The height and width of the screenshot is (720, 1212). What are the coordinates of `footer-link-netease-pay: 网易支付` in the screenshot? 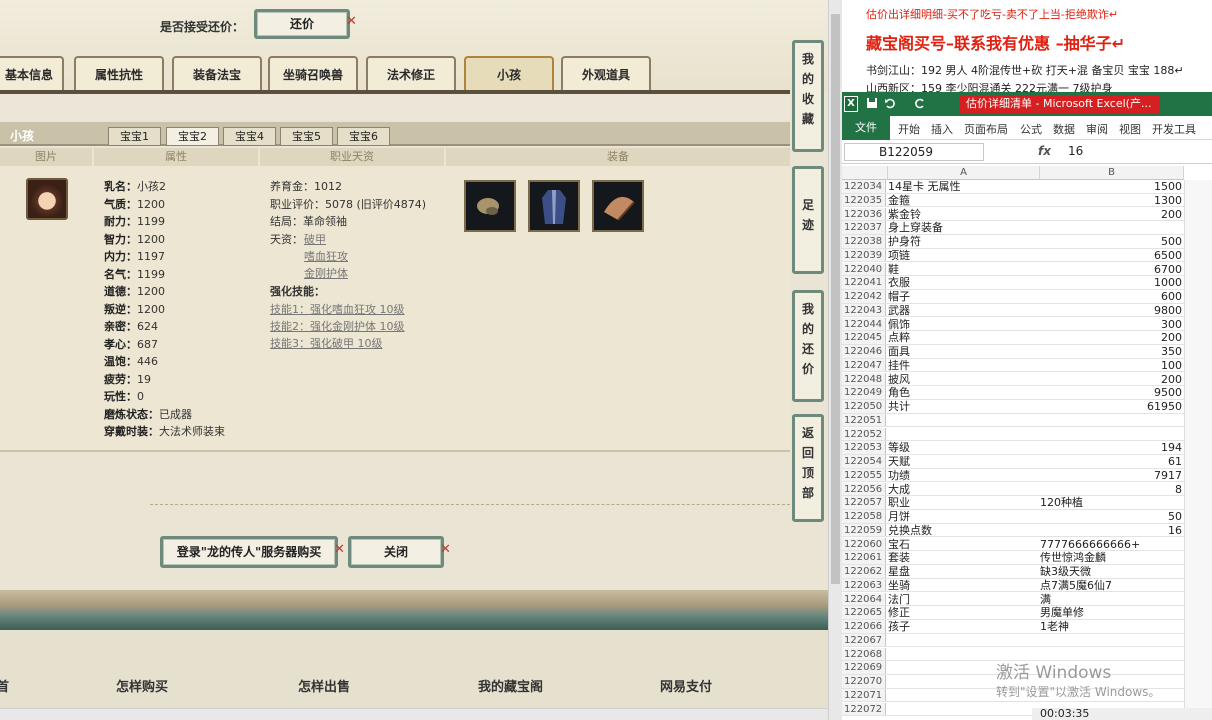 It's located at (686, 685).